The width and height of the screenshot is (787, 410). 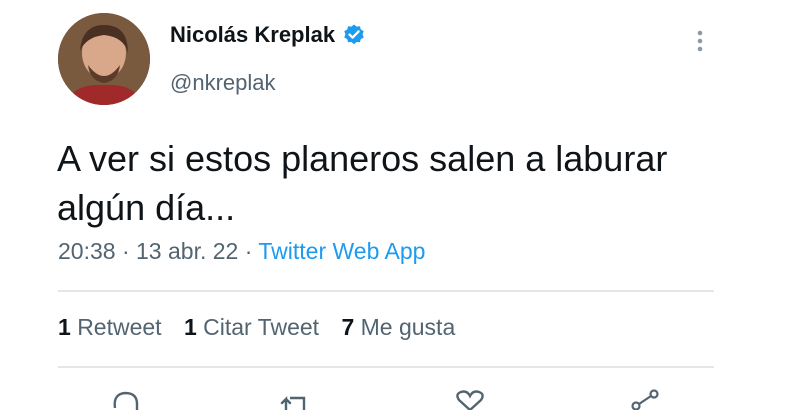 I want to click on display-name-text: Nicolás Kreplak, so click(x=252, y=35).